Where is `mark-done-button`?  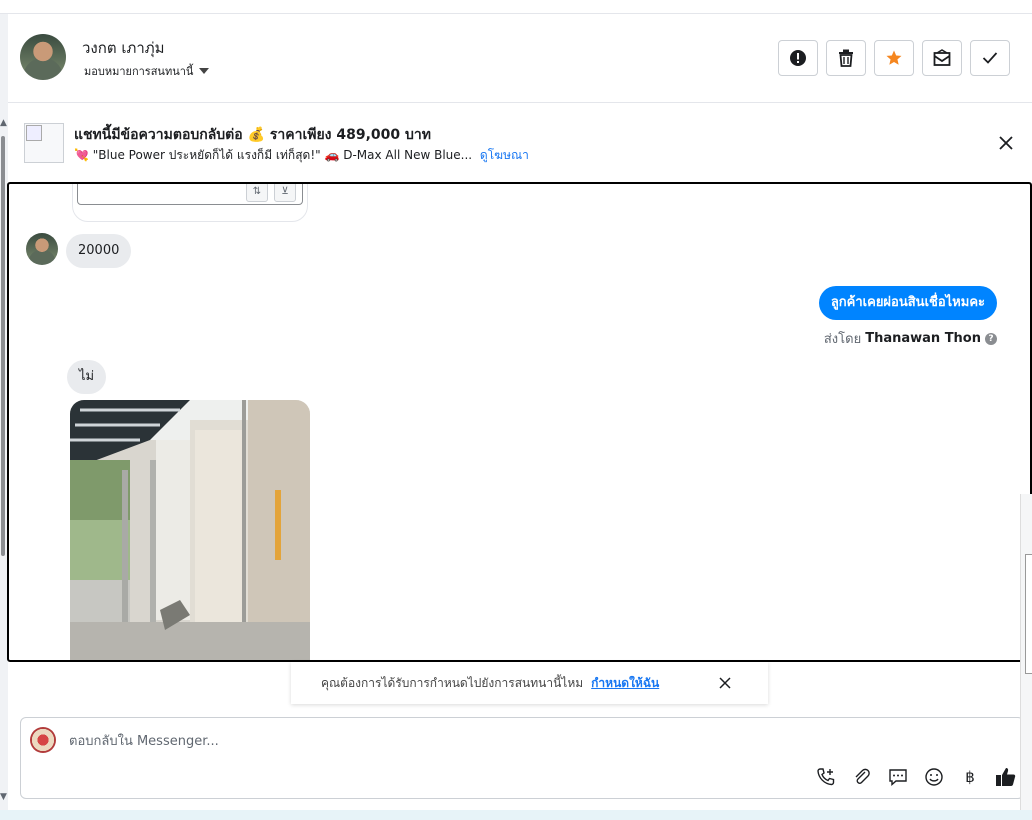
mark-done-button is located at coordinates (990, 58).